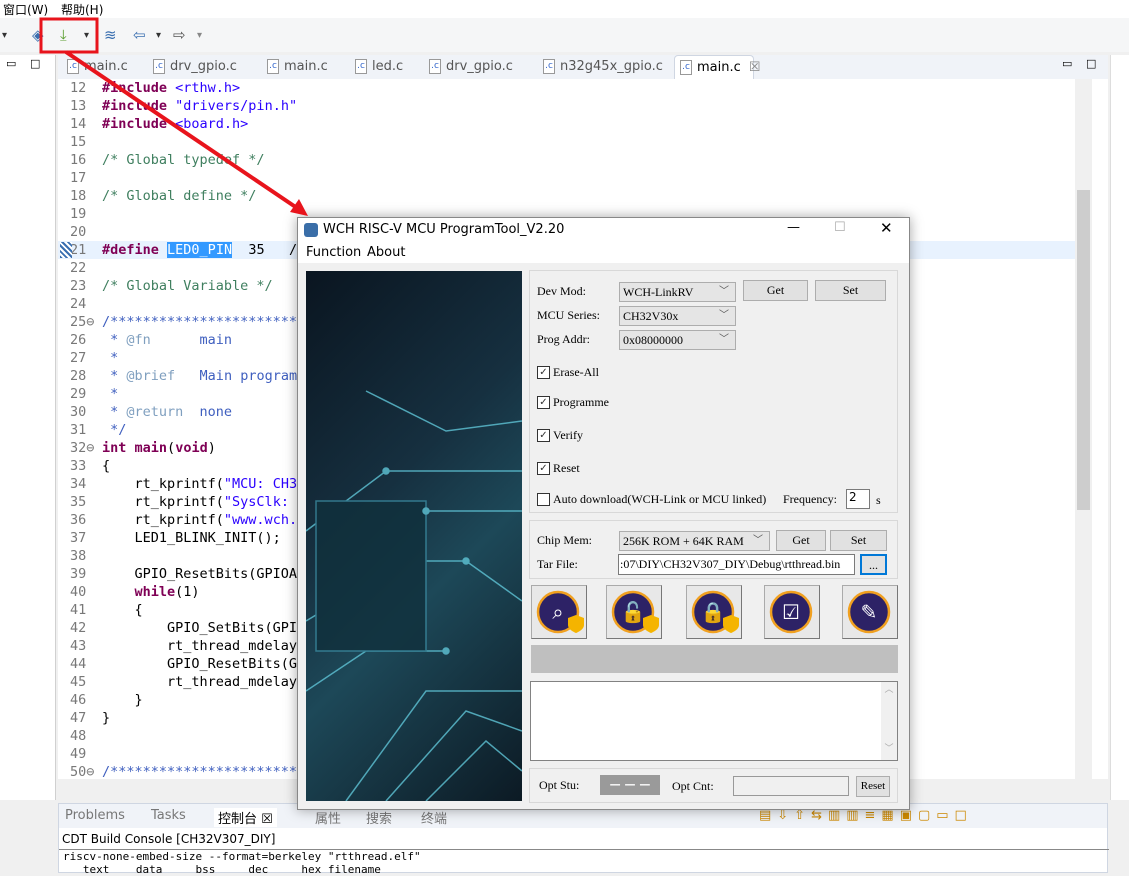  What do you see at coordinates (850, 290) in the screenshot?
I see `dev-set-button: Set` at bounding box center [850, 290].